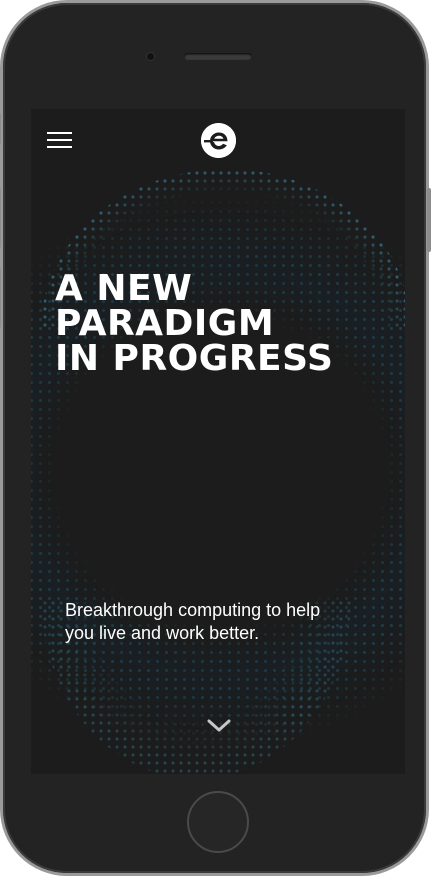  What do you see at coordinates (218, 822) in the screenshot?
I see `home-button` at bounding box center [218, 822].